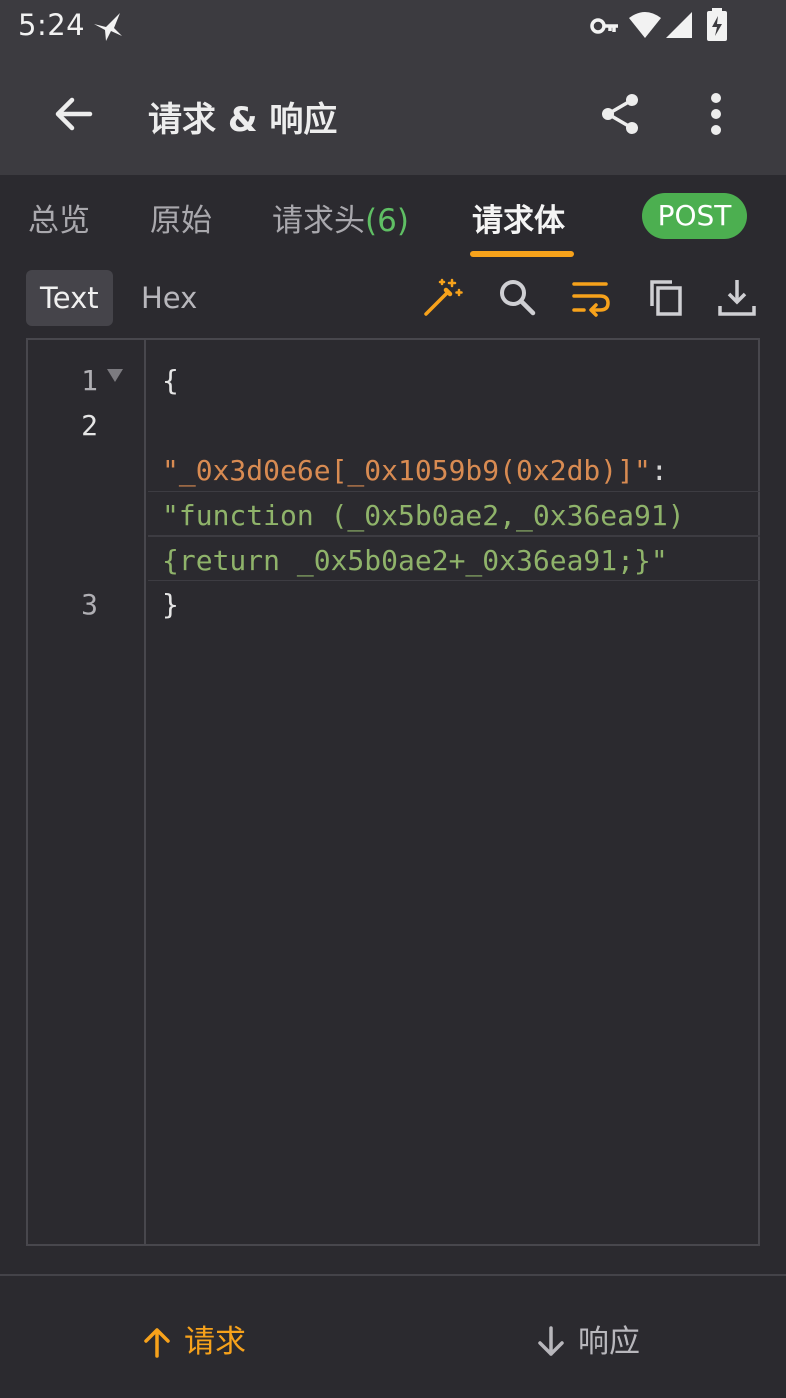 The height and width of the screenshot is (1398, 786). What do you see at coordinates (659, 470) in the screenshot?
I see `json-colon: :` at bounding box center [659, 470].